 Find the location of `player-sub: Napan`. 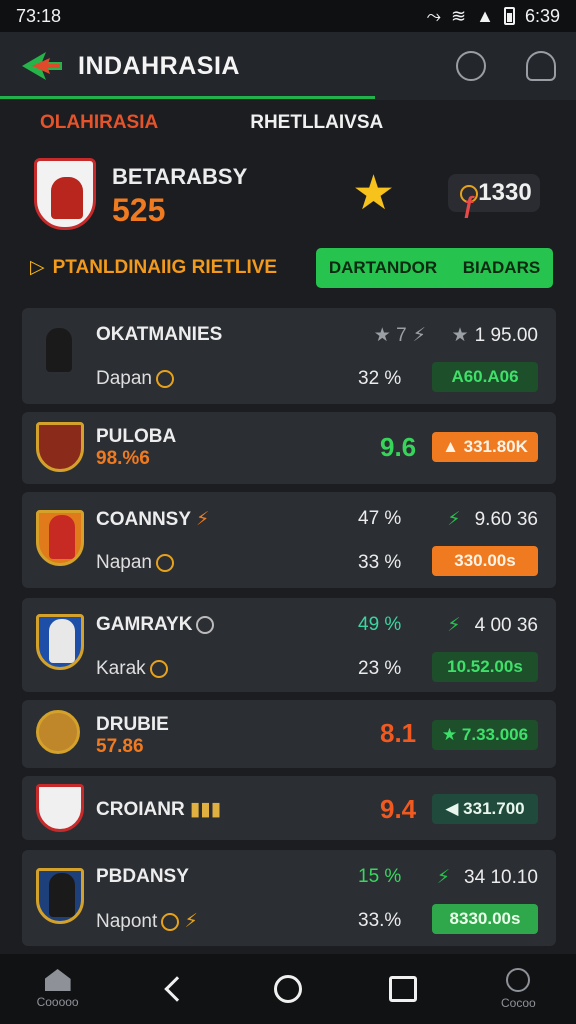

player-sub: Napan is located at coordinates (135, 563).